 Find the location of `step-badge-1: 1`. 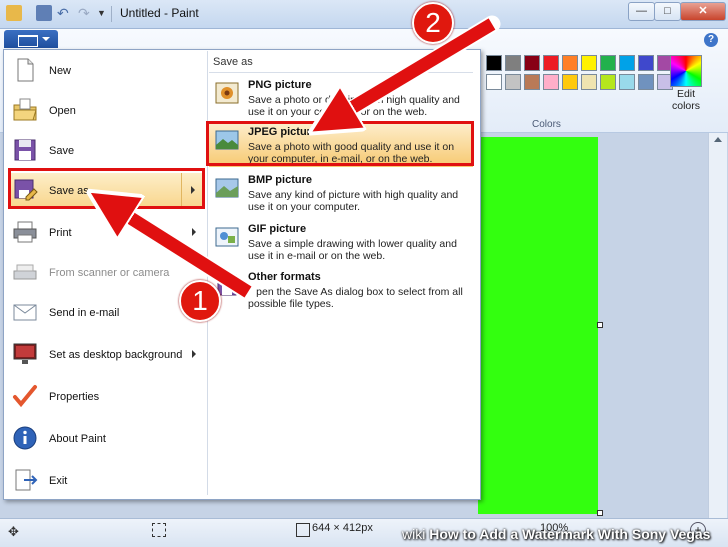

step-badge-1: 1 is located at coordinates (200, 301).